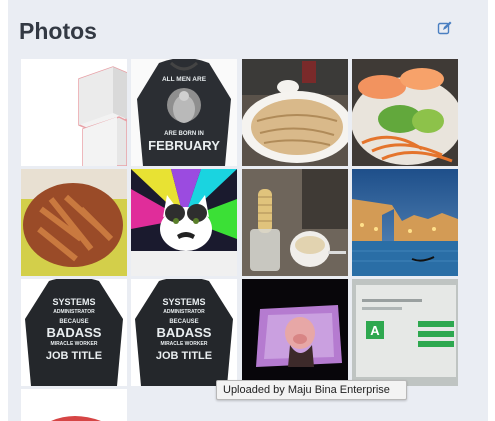  Describe the element at coordinates (74, 222) in the screenshot. I see `photo-tile-fries` at that location.